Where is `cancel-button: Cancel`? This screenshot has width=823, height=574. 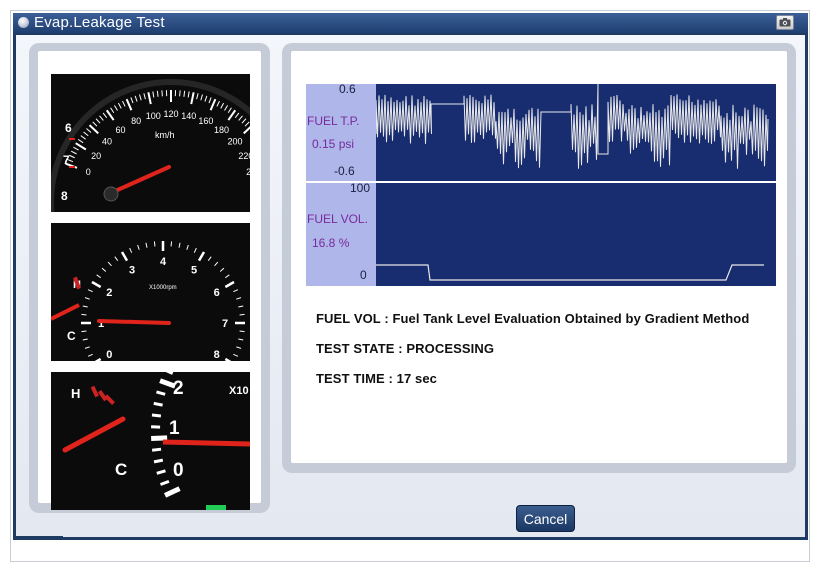
cancel-button: Cancel is located at coordinates (545, 518).